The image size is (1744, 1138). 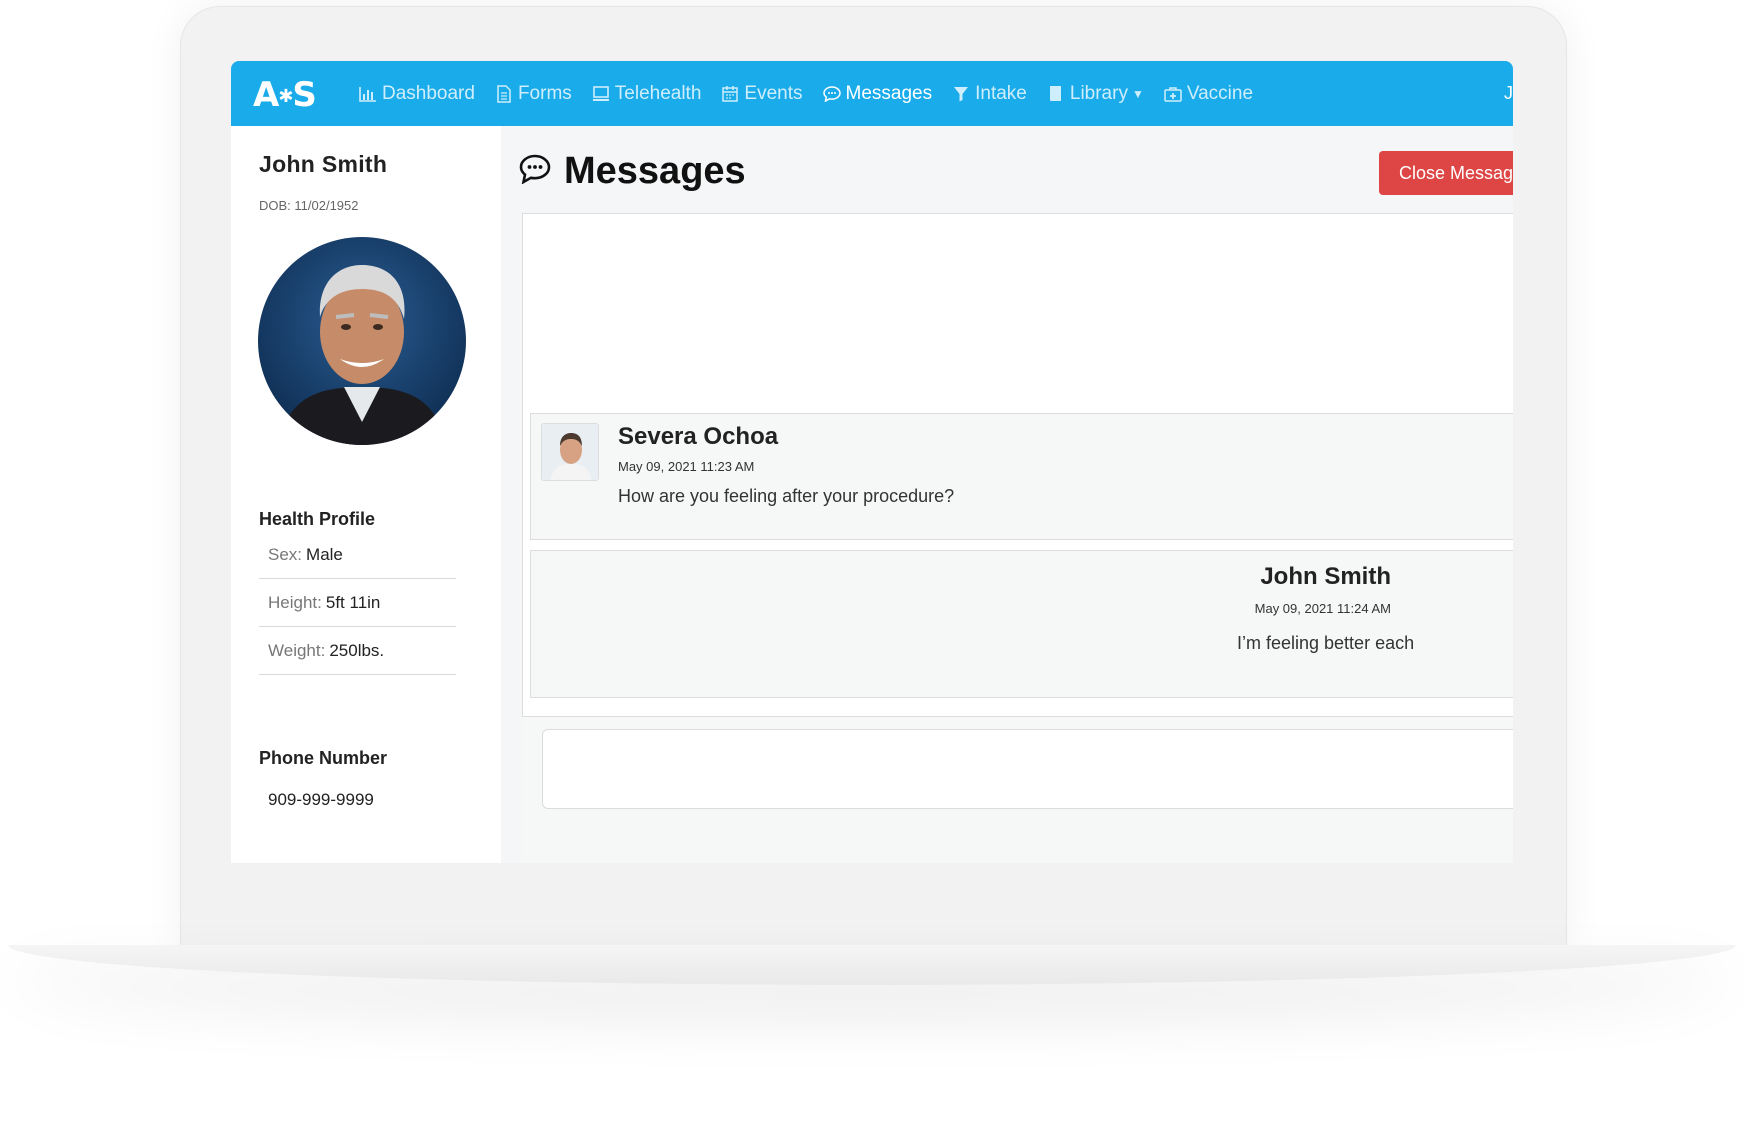 What do you see at coordinates (428, 93) in the screenshot?
I see `nav-label: Dashboard` at bounding box center [428, 93].